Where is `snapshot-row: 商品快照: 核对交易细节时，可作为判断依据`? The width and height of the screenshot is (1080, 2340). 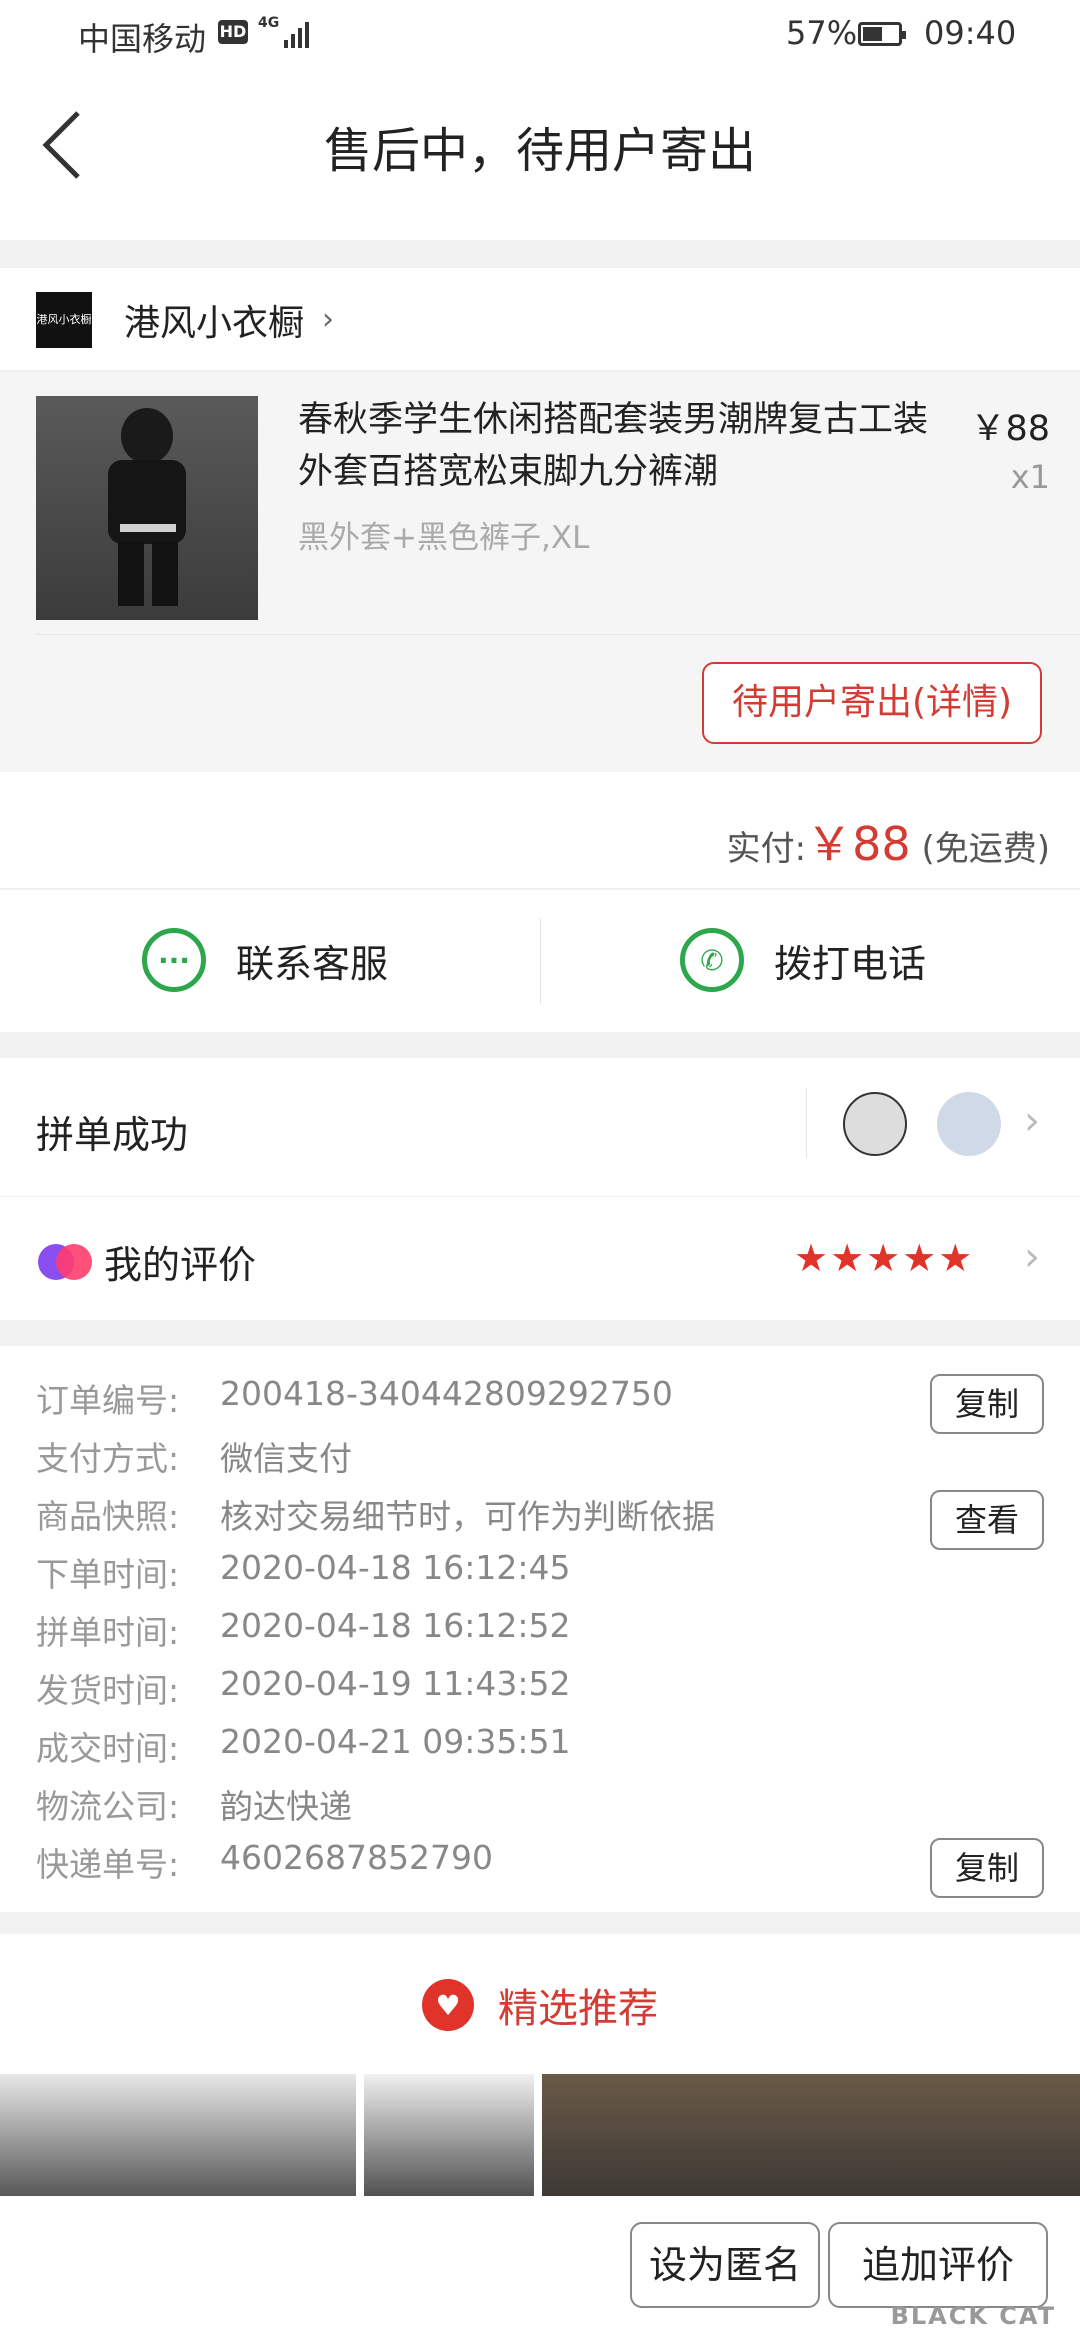 snapshot-row: 商品快照: 核对交易细节时，可作为判断依据 is located at coordinates (375, 1514).